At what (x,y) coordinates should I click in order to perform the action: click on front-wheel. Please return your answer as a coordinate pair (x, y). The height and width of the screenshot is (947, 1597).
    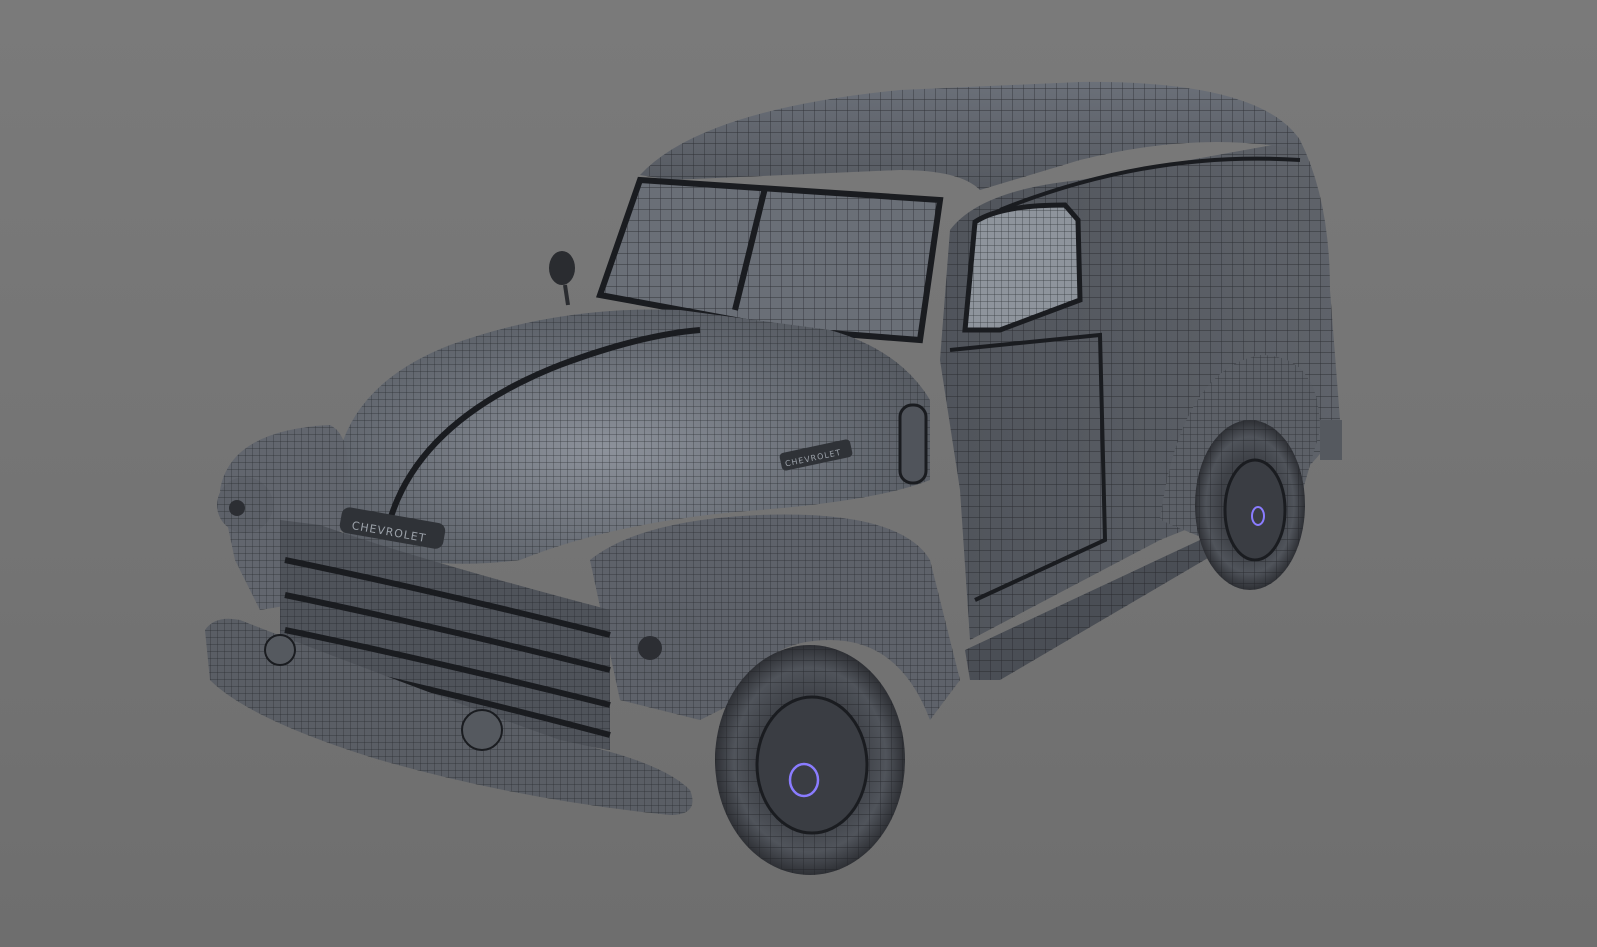
    Looking at the image, I should click on (810, 760).